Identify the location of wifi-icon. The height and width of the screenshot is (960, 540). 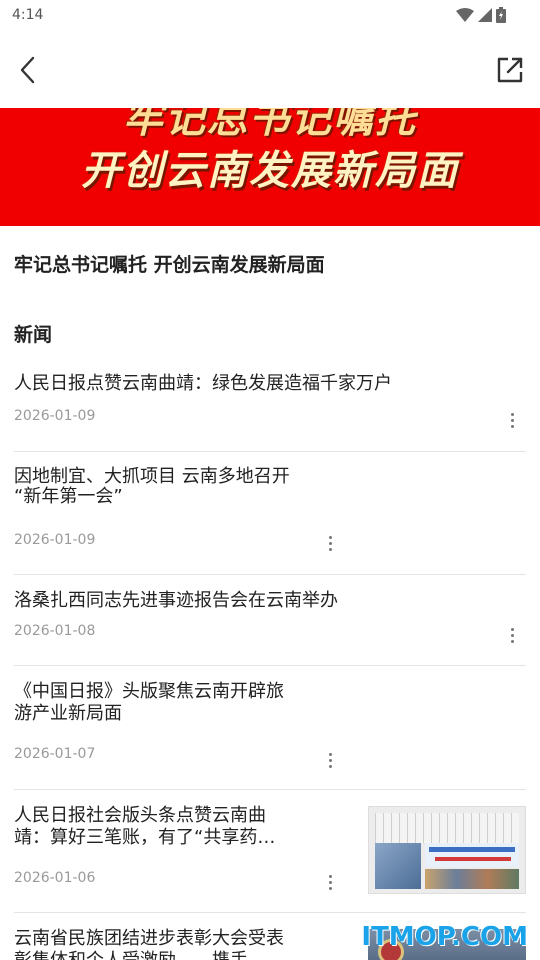
(465, 15).